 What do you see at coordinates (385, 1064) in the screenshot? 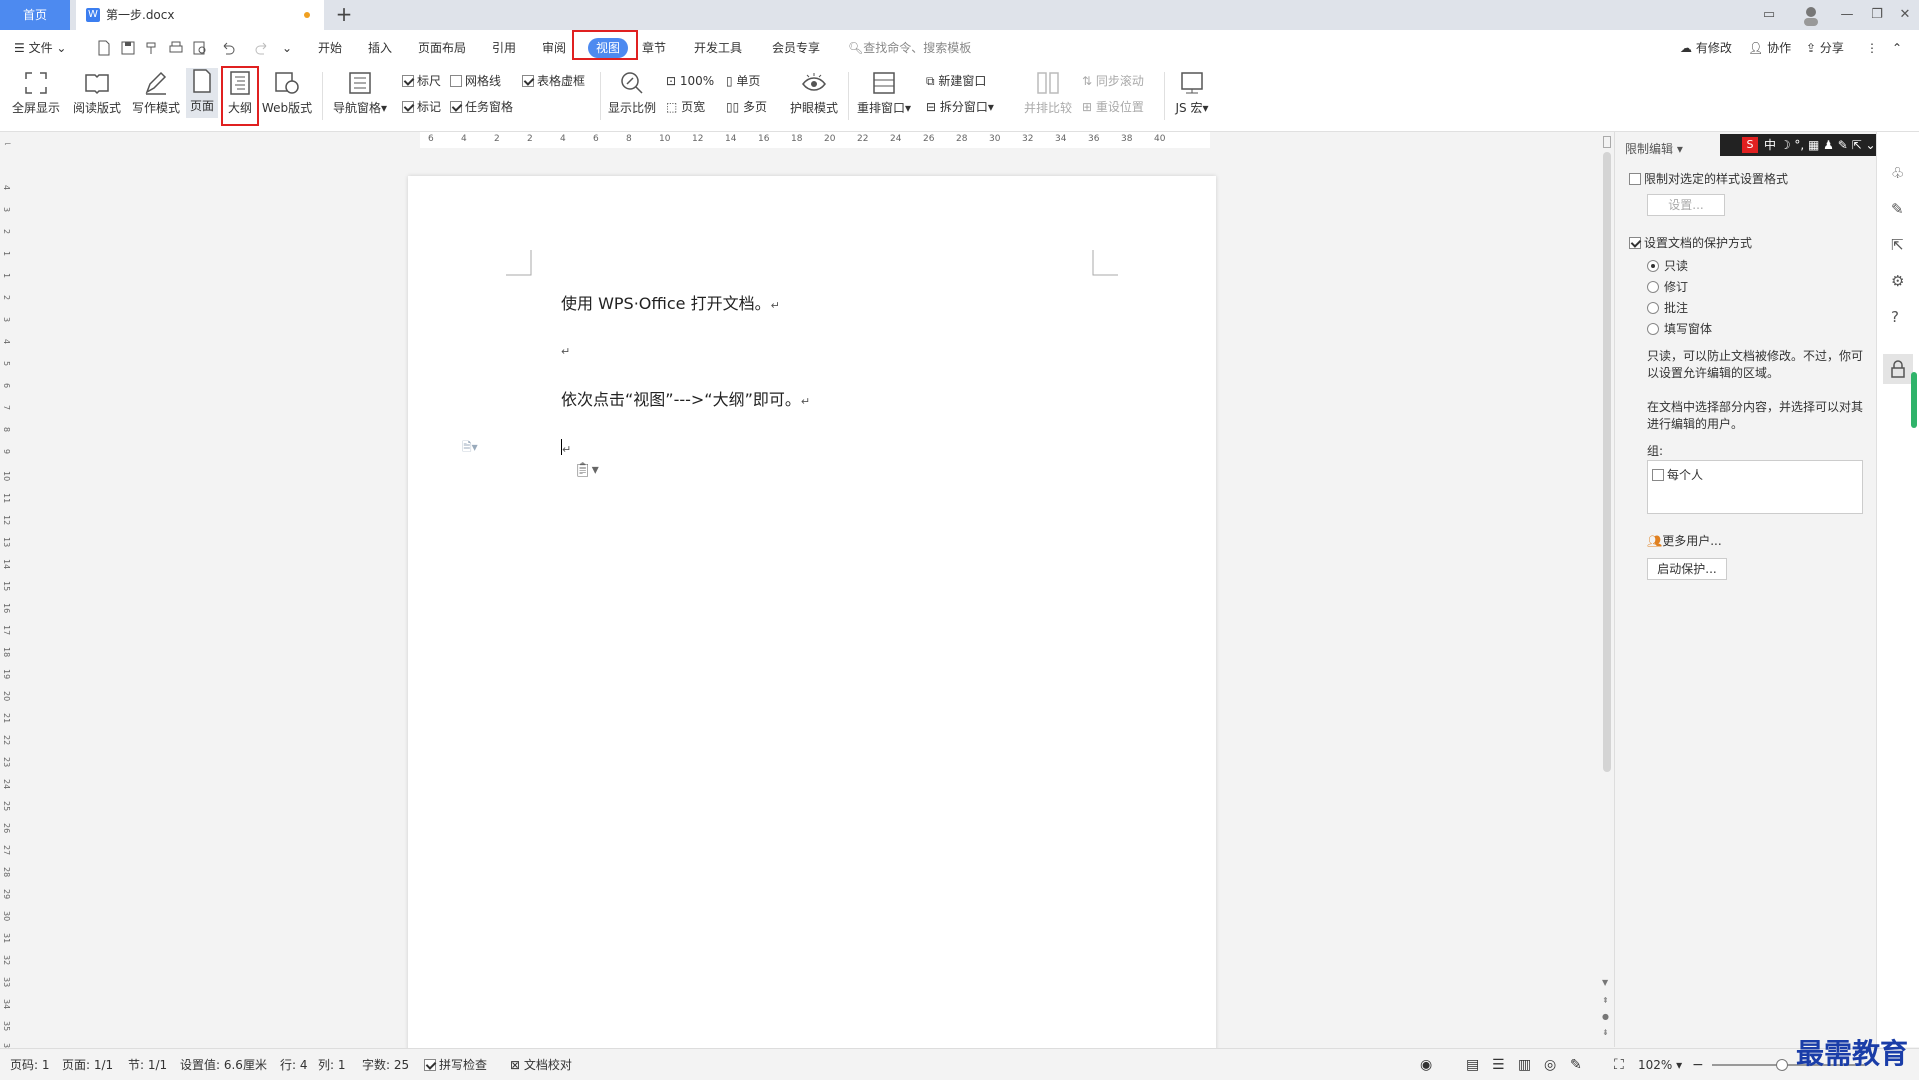
I see `status-words: 字数: 25` at bounding box center [385, 1064].